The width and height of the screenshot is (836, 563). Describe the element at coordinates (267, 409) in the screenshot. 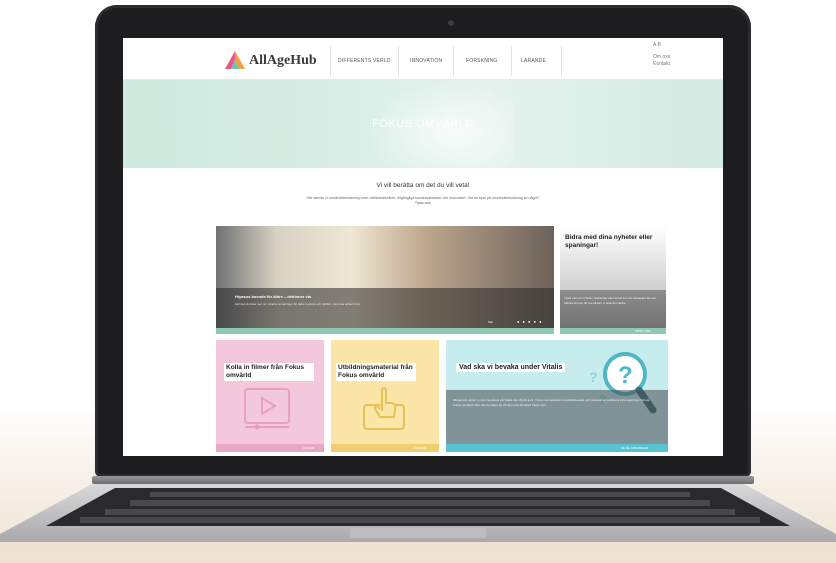

I see `video-play-icon` at that location.